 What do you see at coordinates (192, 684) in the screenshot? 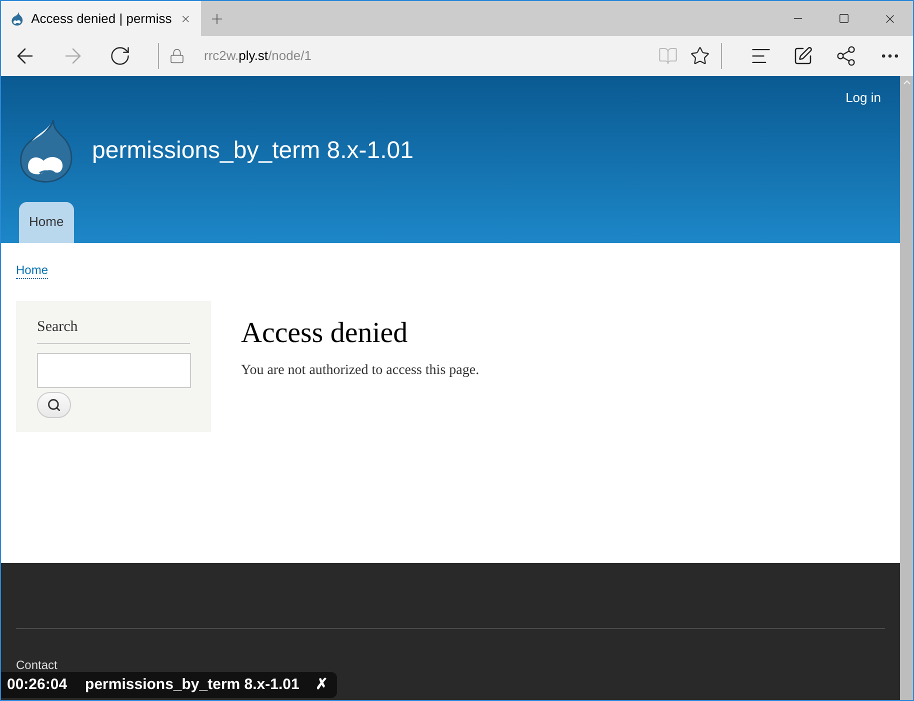
I see `overlay-title: permissions_by_term 8.x-1.01` at bounding box center [192, 684].